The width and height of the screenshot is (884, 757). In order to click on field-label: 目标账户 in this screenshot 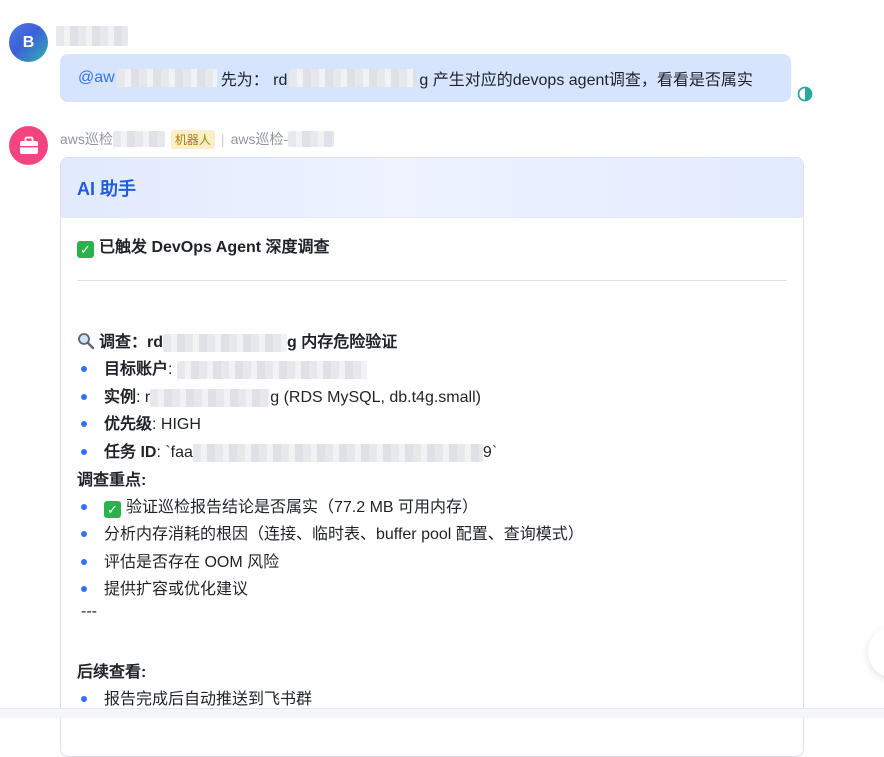, I will do `click(136, 369)`.